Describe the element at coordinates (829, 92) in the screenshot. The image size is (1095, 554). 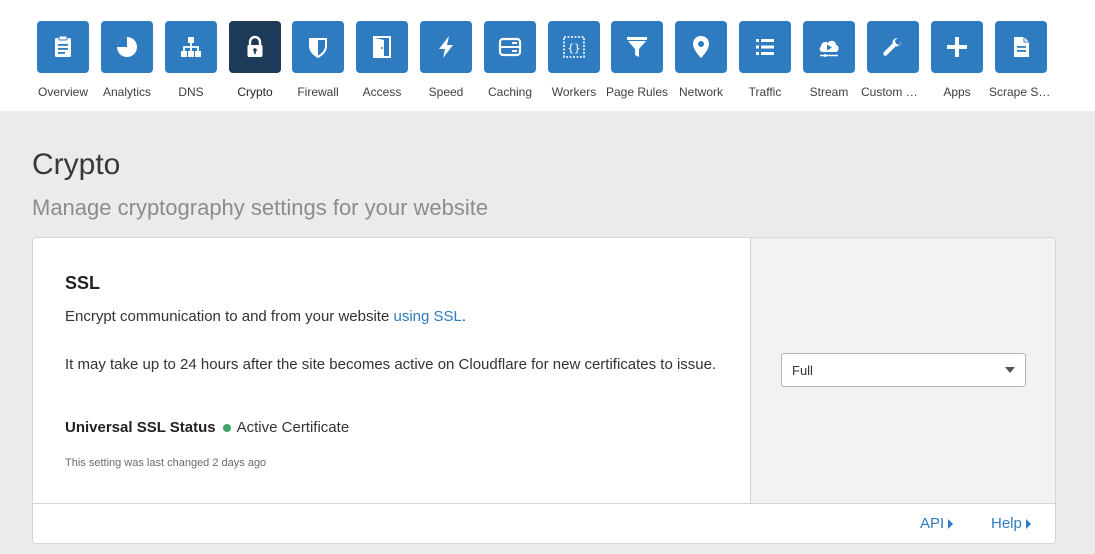
I see `nav-label-stream: Stream` at that location.